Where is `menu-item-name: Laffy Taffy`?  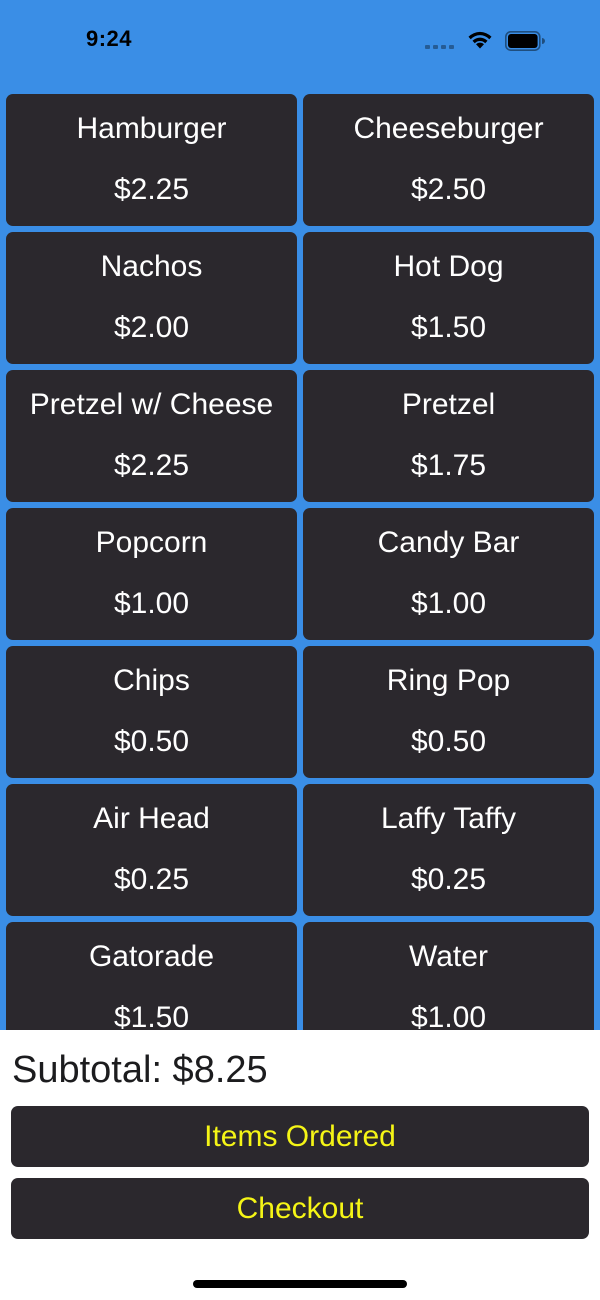
menu-item-name: Laffy Taffy is located at coordinates (448, 818).